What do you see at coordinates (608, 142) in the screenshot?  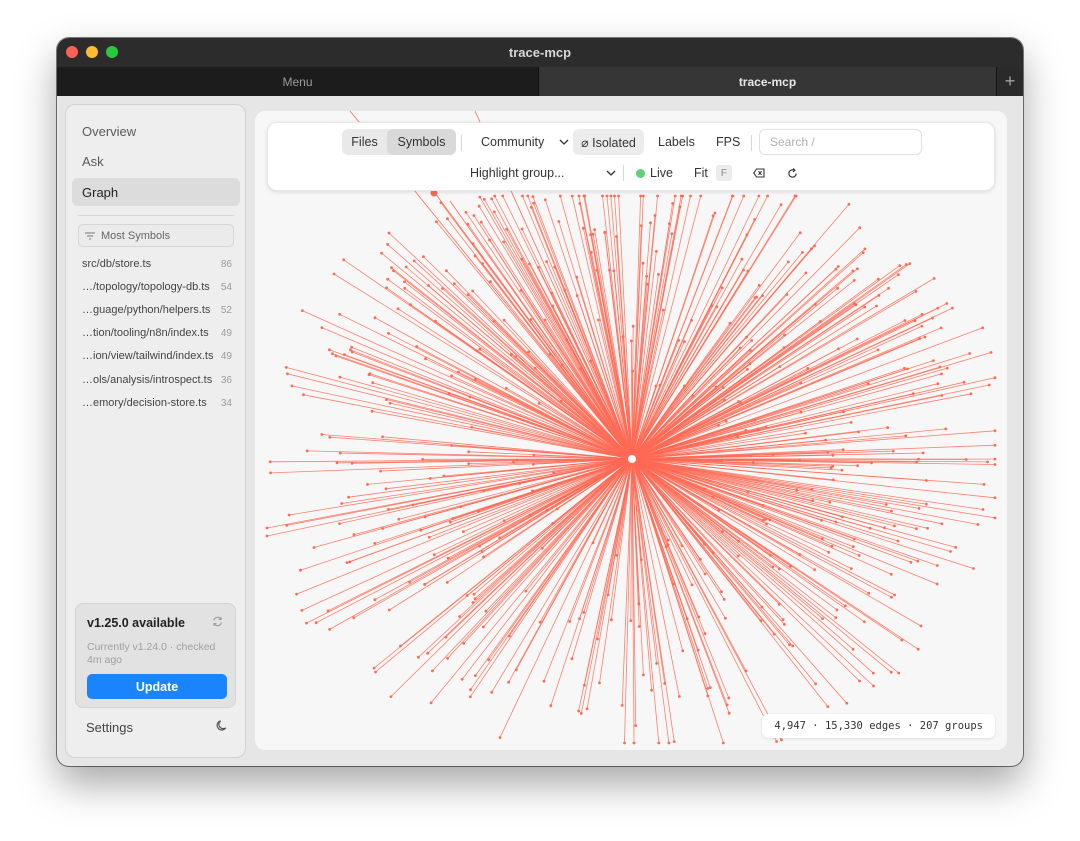 I see `isolated-toggle: ⌀ Isolated` at bounding box center [608, 142].